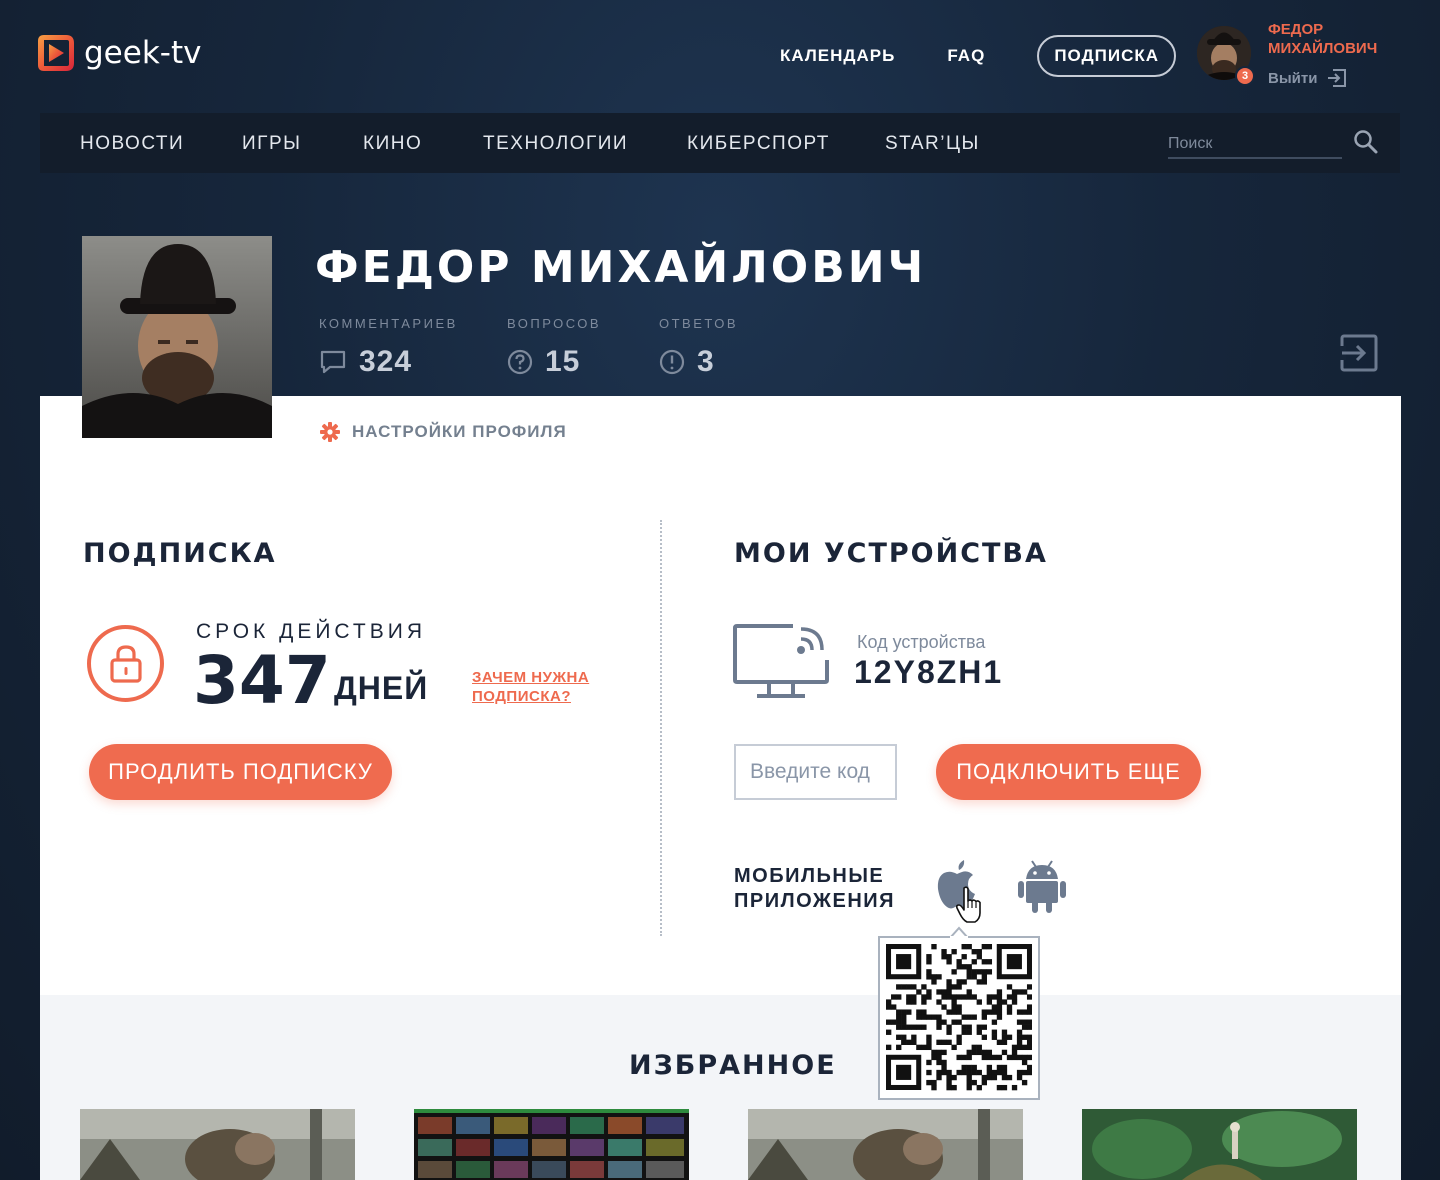  What do you see at coordinates (1245, 76) in the screenshot?
I see `notification-badge: 3` at bounding box center [1245, 76].